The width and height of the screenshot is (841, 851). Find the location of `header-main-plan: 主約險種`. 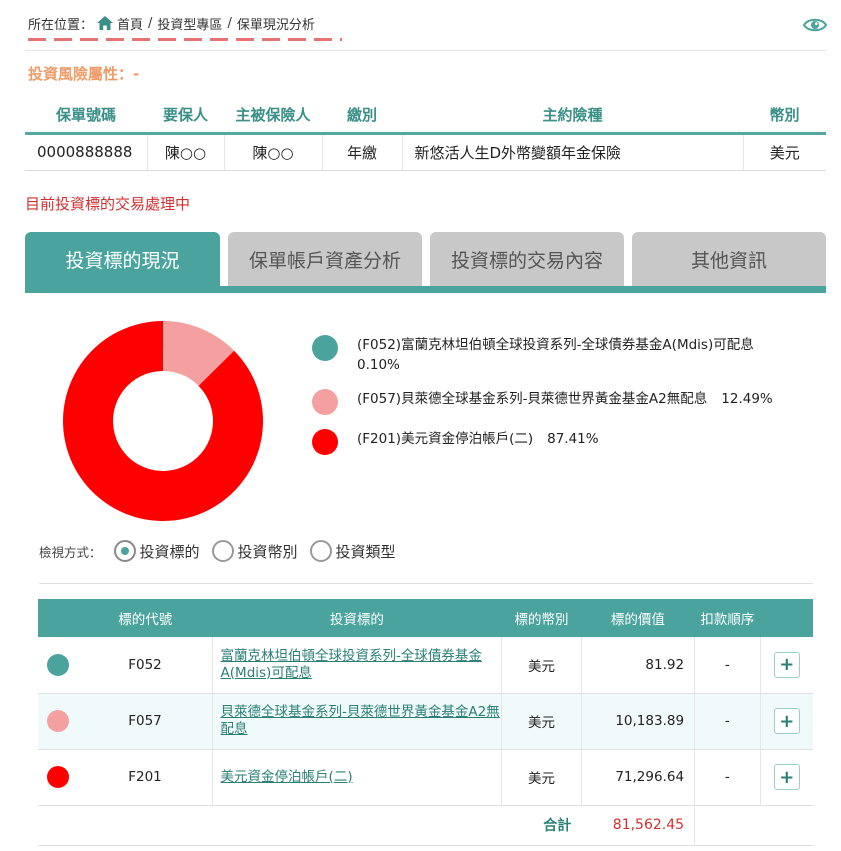

header-main-plan: 主約險種 is located at coordinates (572, 116).